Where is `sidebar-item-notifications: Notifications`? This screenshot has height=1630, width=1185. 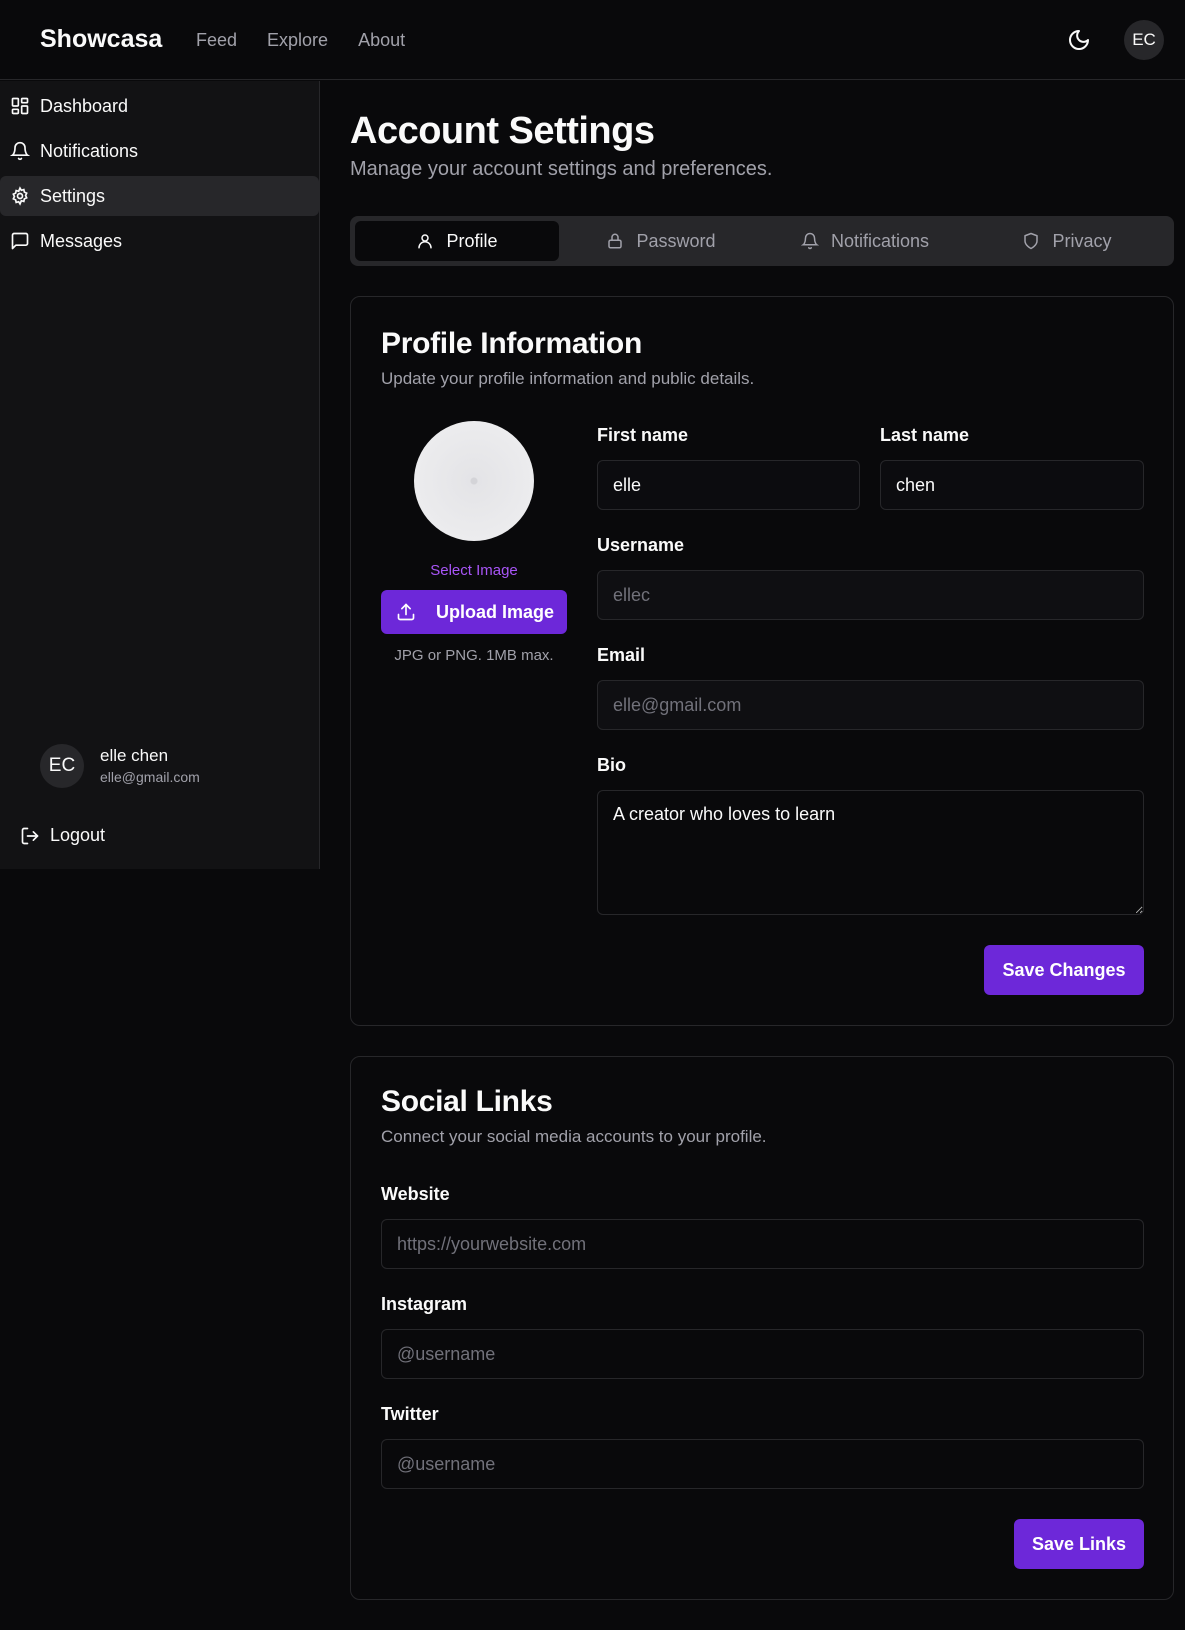
sidebar-item-notifications: Notifications is located at coordinates (159, 151).